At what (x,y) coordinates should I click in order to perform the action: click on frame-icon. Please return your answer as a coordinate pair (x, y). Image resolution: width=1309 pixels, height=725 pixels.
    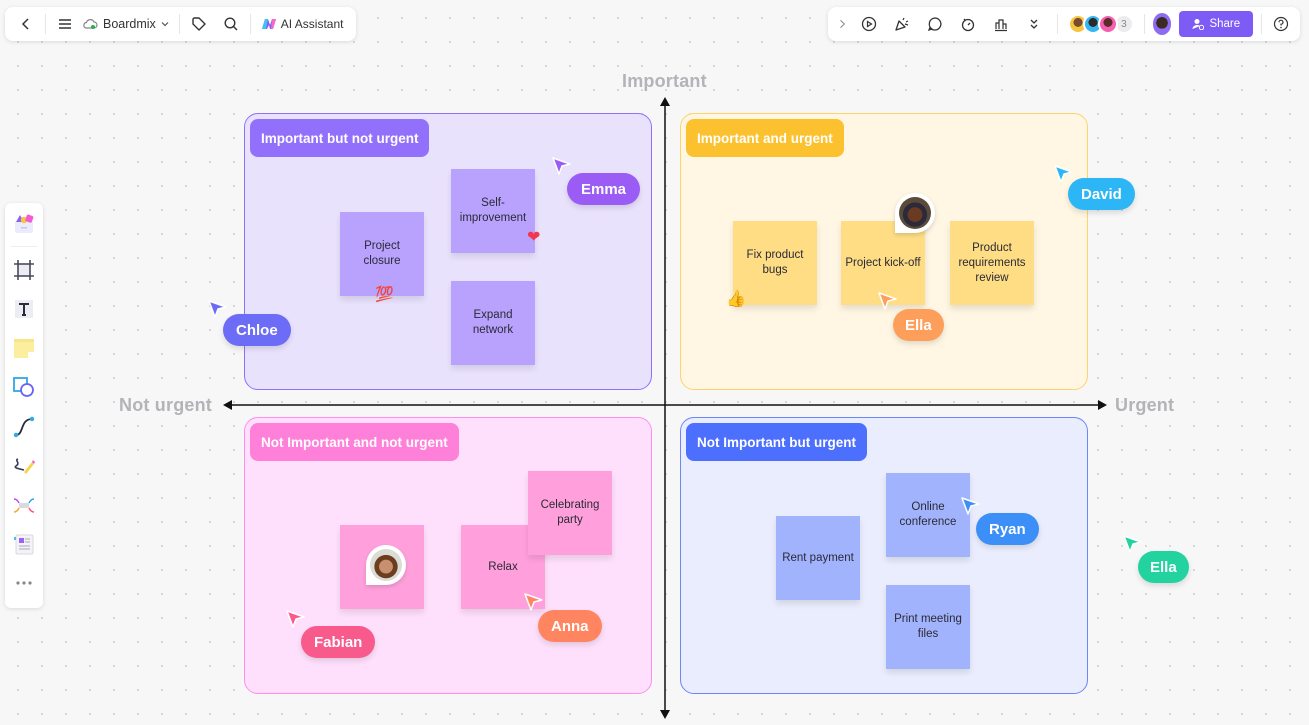
    Looking at the image, I should click on (24, 269).